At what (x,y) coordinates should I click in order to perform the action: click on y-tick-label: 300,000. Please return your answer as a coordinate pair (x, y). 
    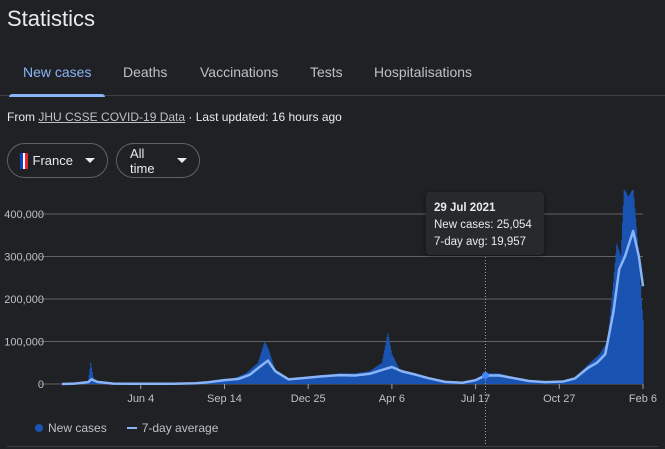
    Looking at the image, I should click on (24, 258).